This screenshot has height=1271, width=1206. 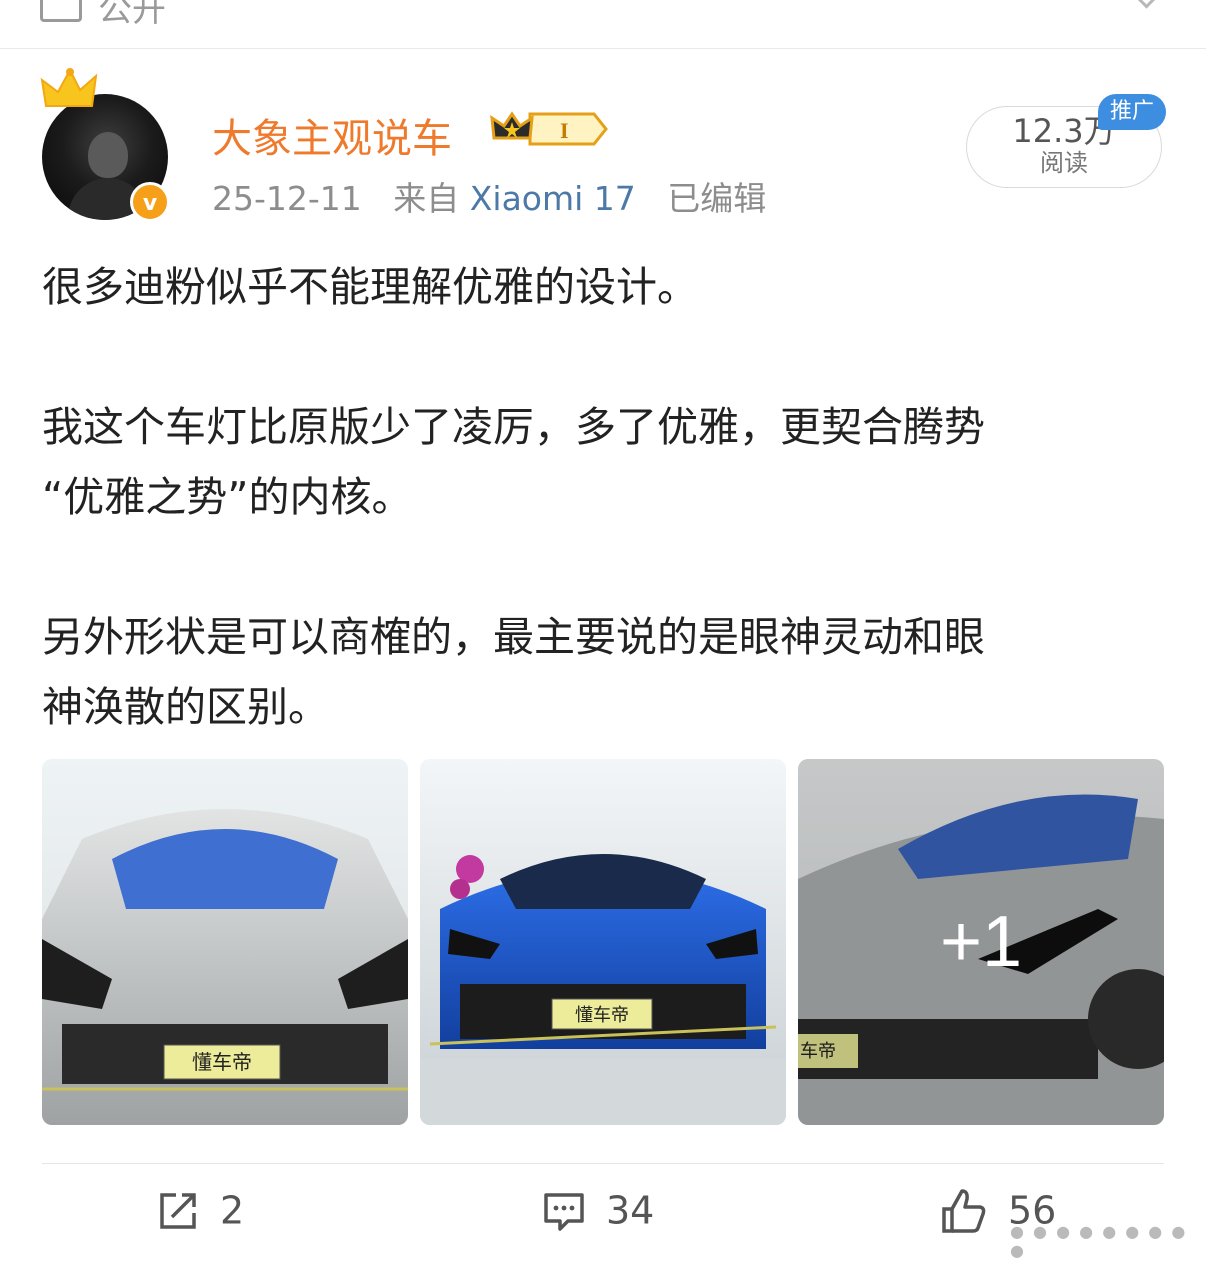 I want to click on verified-badge-icon: v, so click(x=150, y=202).